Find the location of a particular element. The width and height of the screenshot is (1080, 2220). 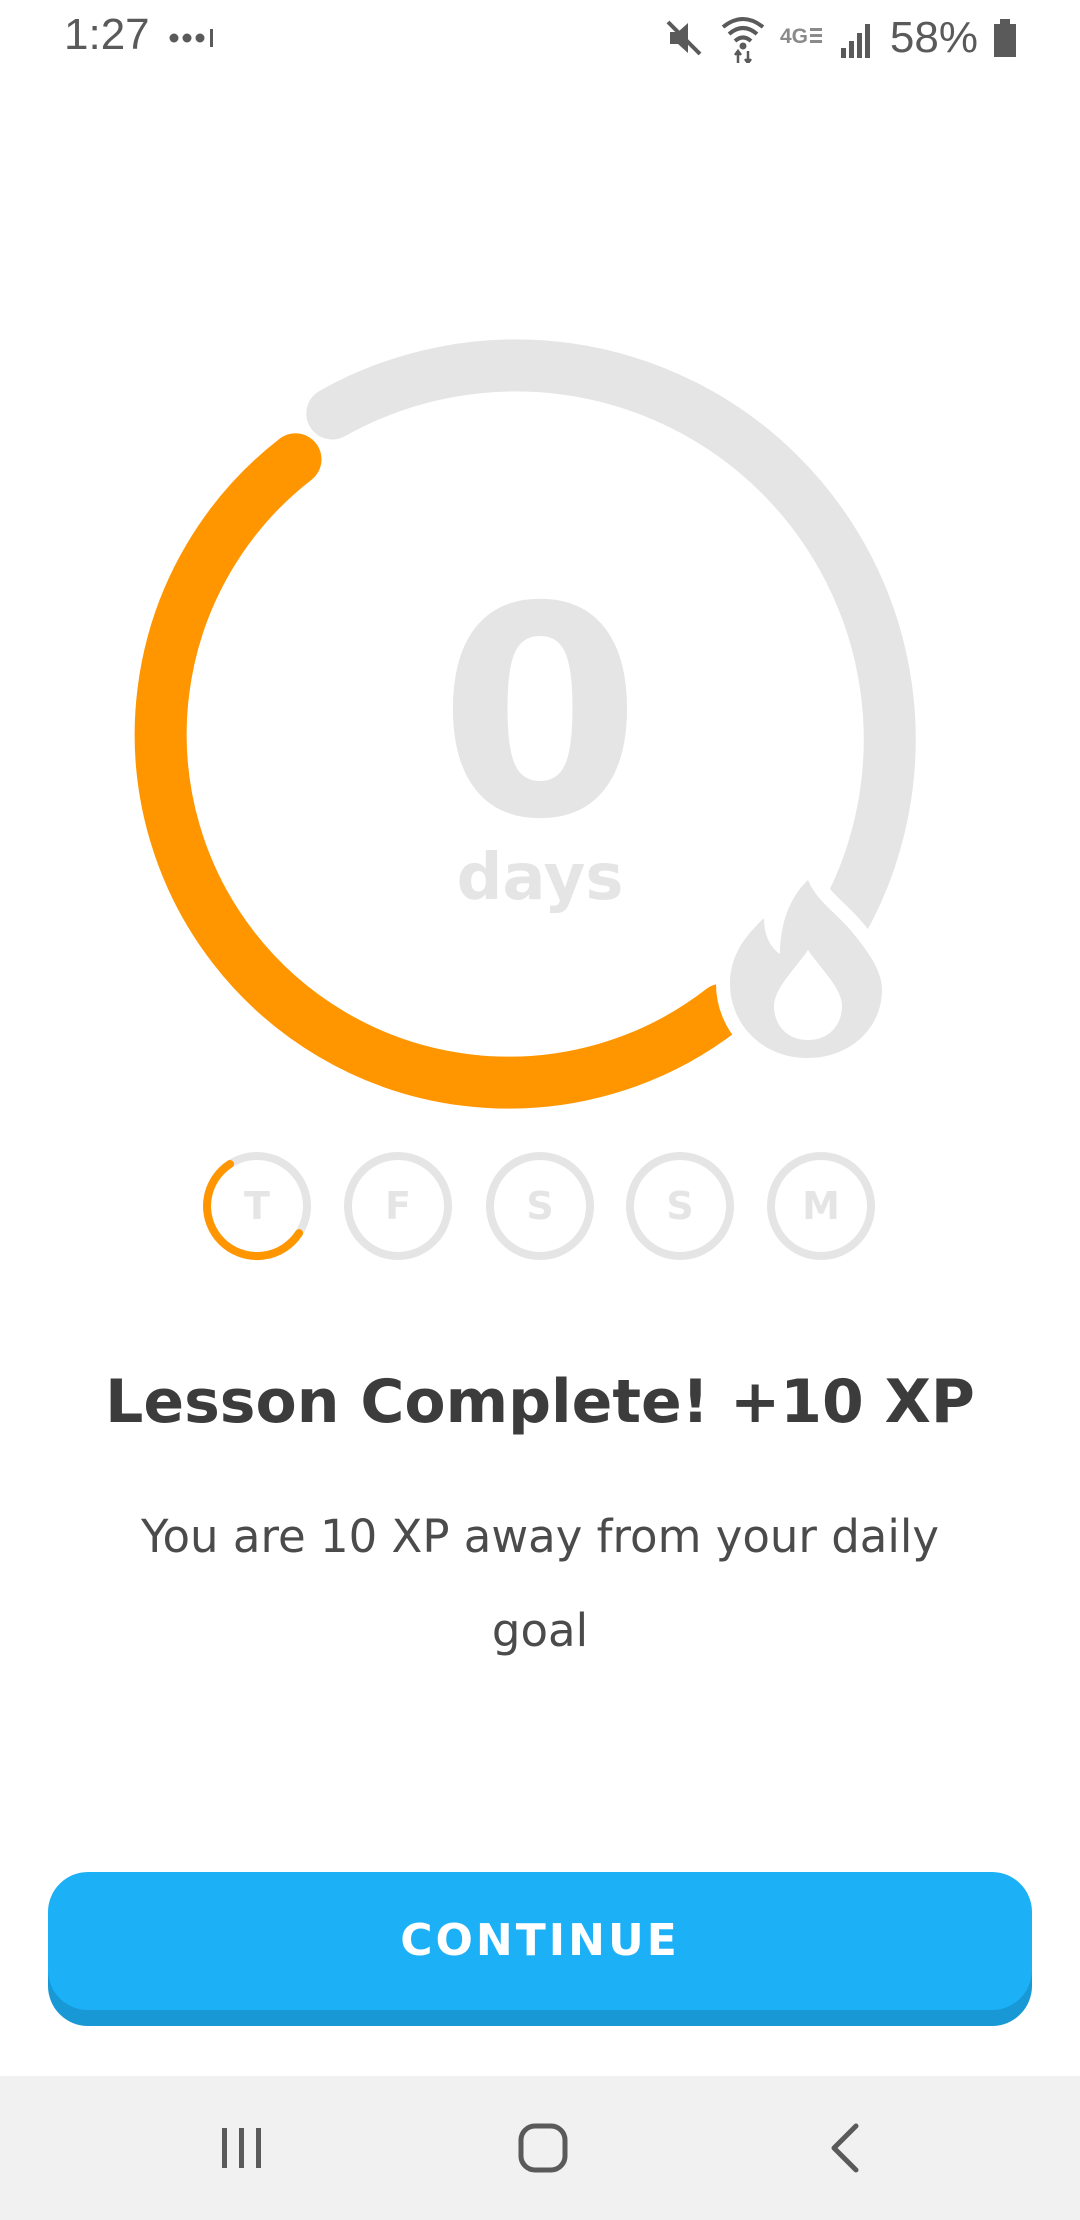

continue-button: CONTINUE is located at coordinates (540, 1941).